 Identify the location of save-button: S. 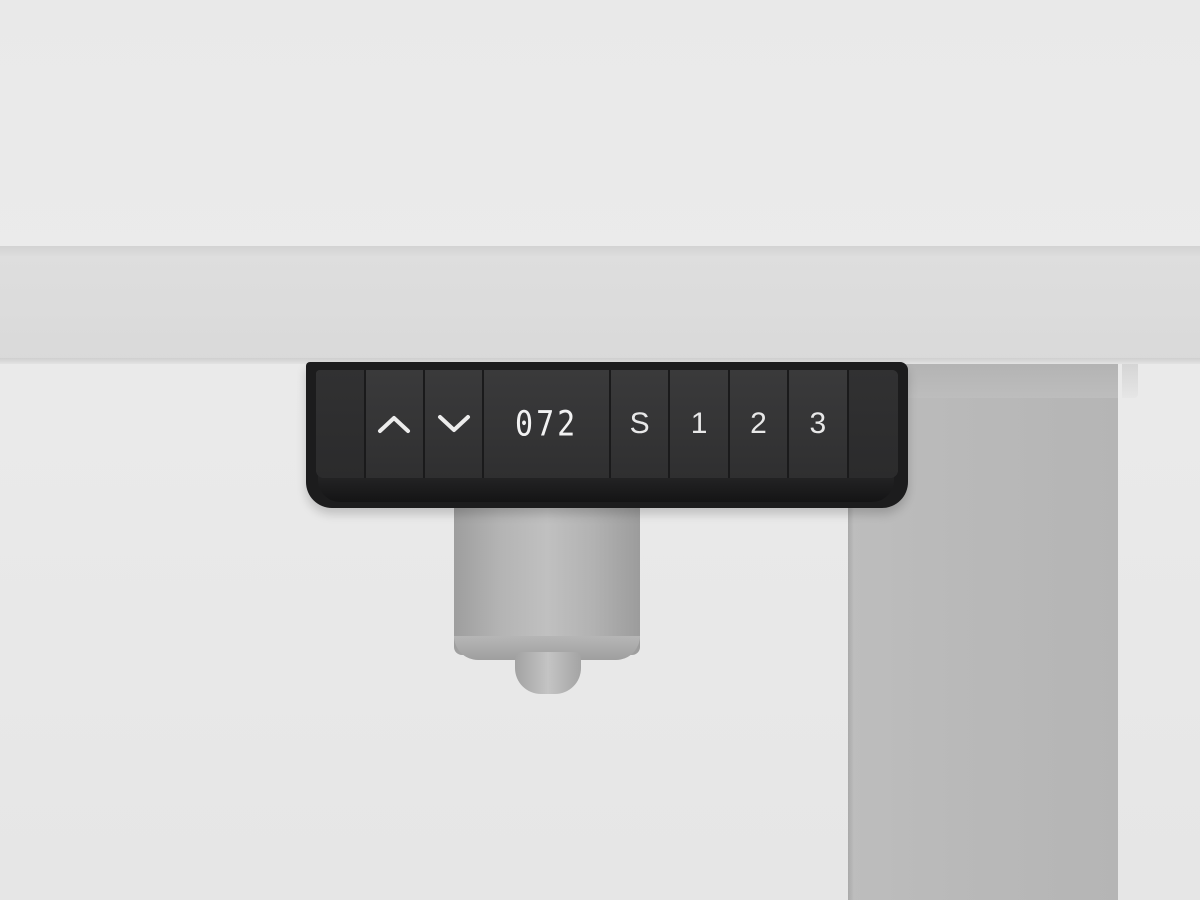
(640, 424).